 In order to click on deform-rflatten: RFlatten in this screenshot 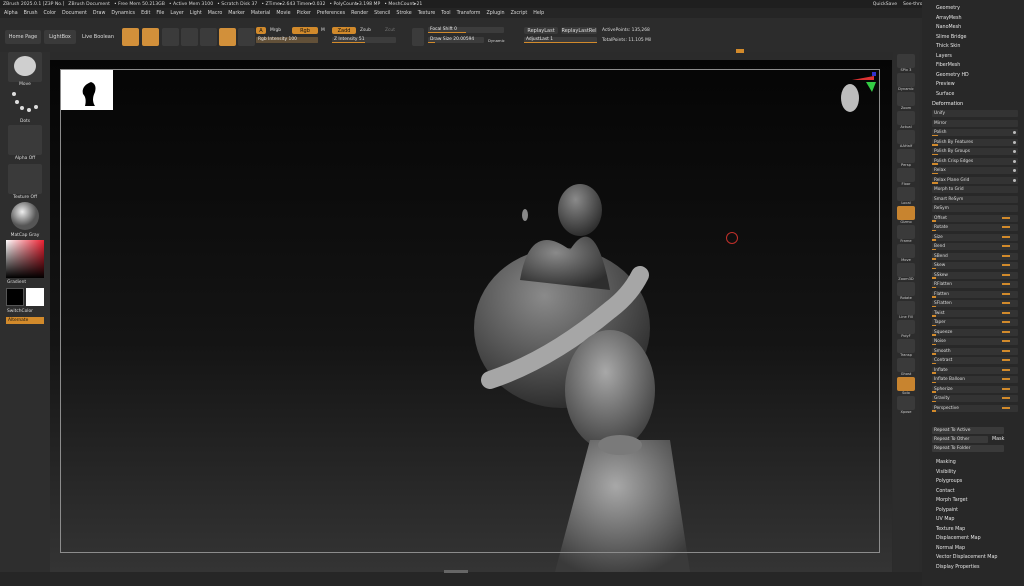, I will do `click(975, 284)`.